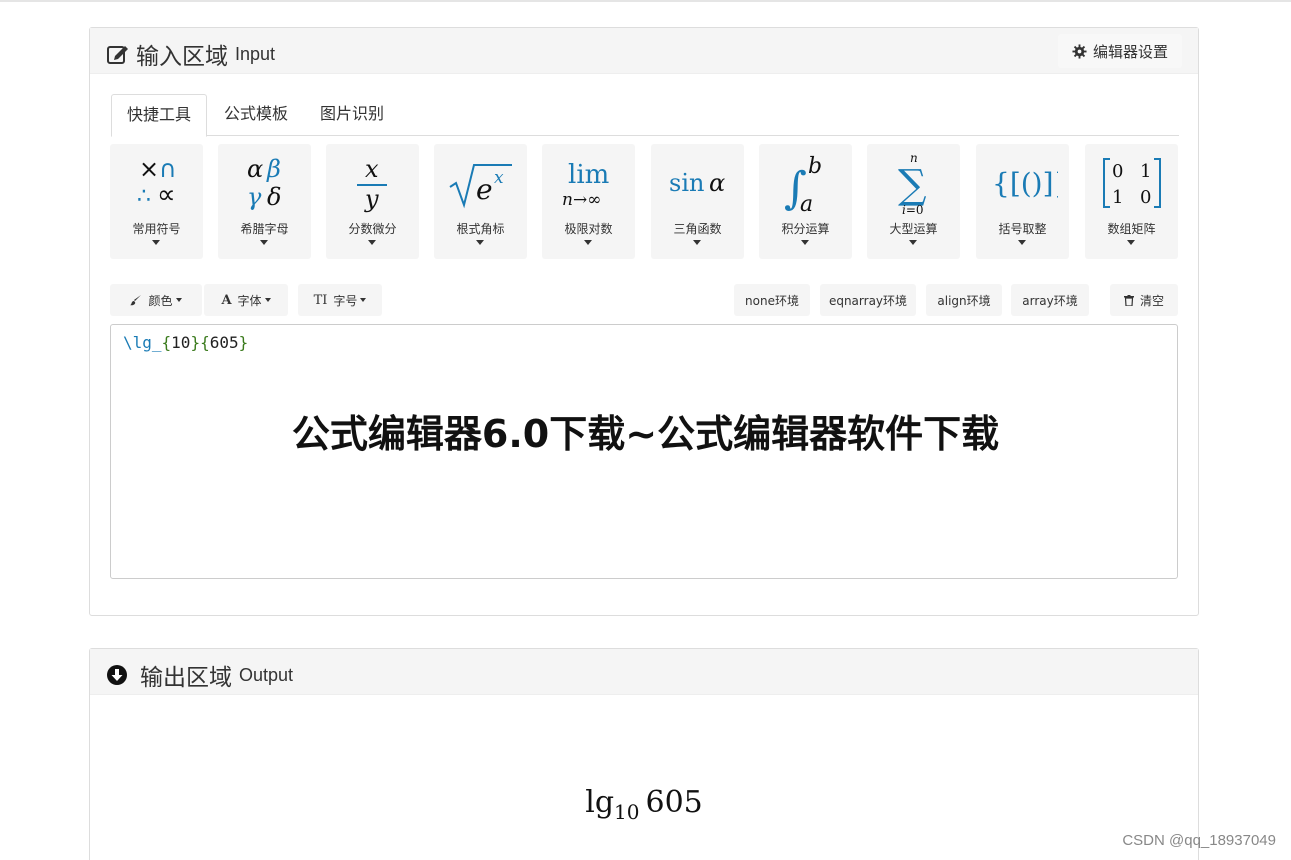 The image size is (1291, 860). Describe the element at coordinates (352, 115) in the screenshot. I see `tab-image-recognition: 图片识别` at that location.